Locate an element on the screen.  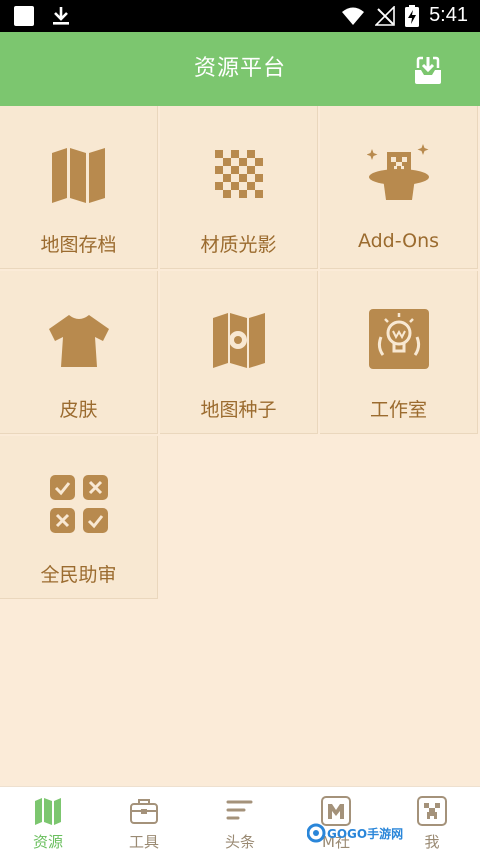
nav-tab-tools: 工具 is located at coordinates (144, 820).